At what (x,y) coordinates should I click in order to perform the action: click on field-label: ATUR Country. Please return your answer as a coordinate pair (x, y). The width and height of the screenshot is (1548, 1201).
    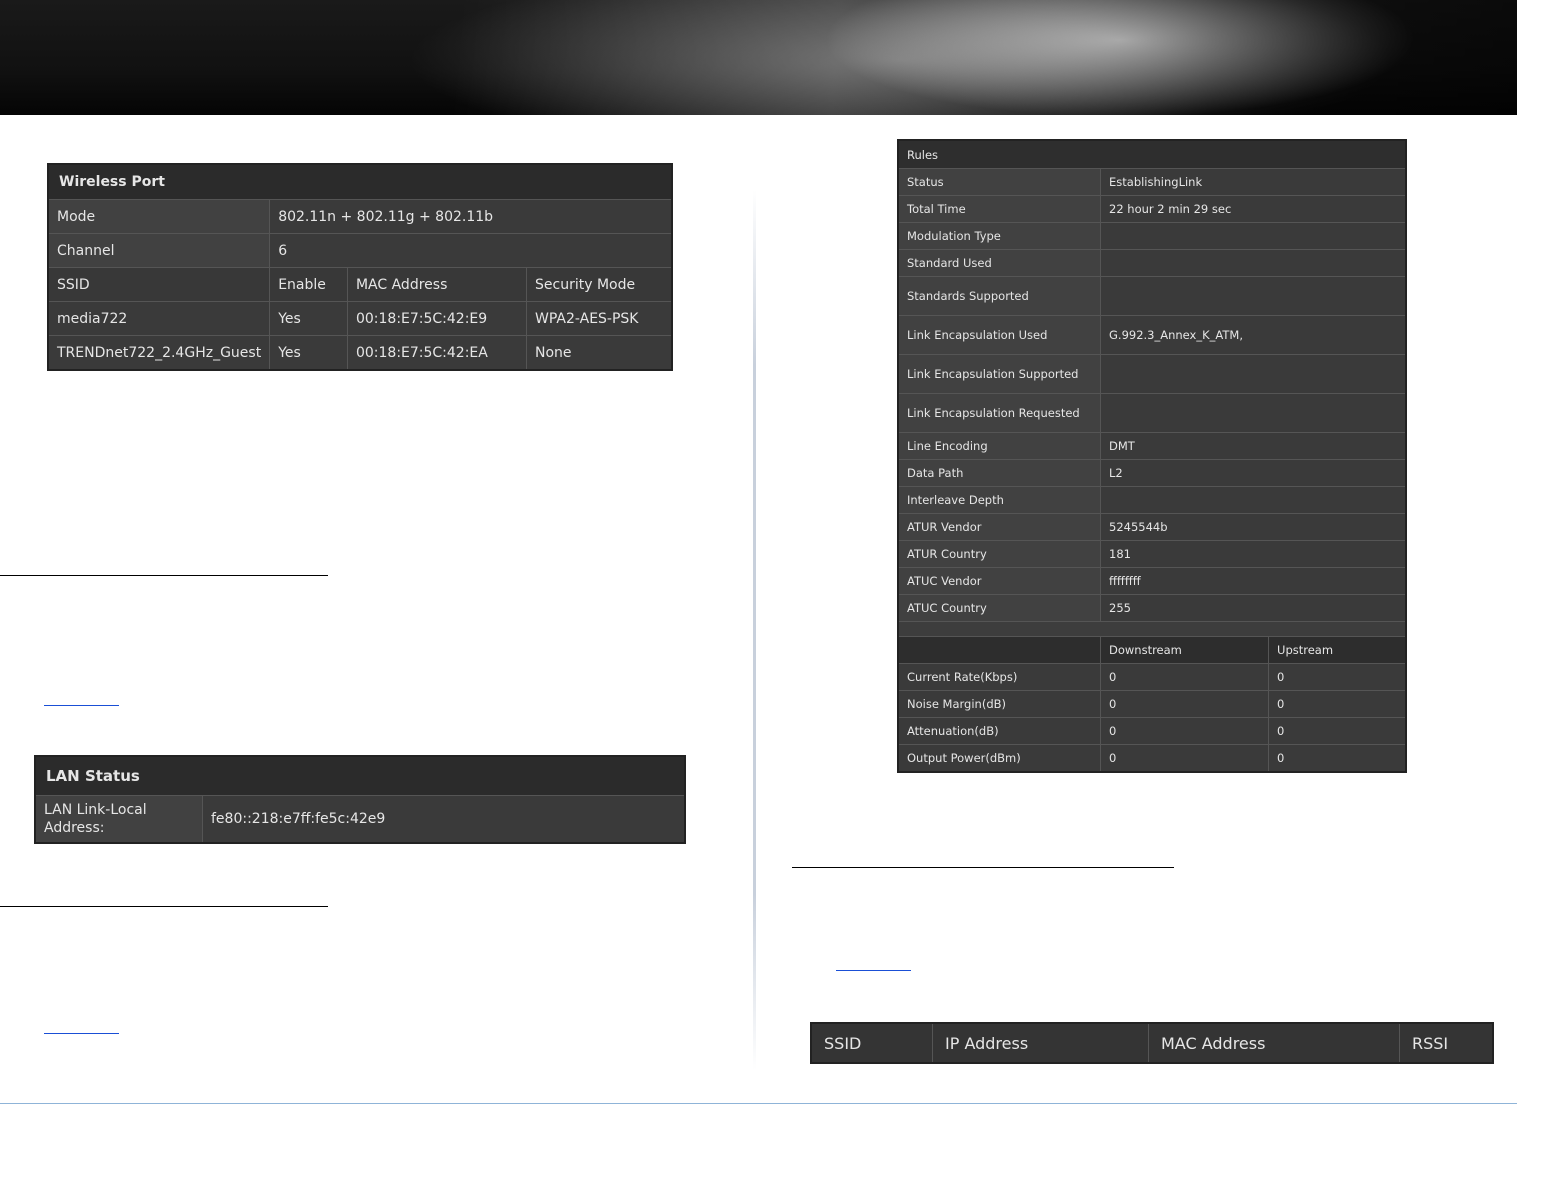
    Looking at the image, I should click on (999, 554).